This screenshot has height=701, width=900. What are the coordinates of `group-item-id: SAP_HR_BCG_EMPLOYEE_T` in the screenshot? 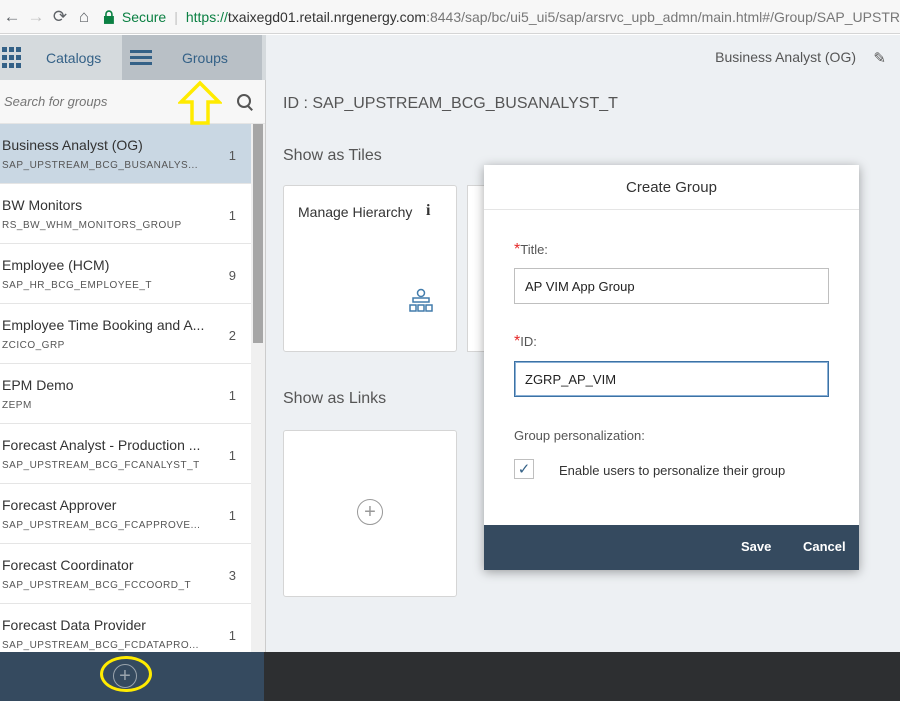 It's located at (77, 285).